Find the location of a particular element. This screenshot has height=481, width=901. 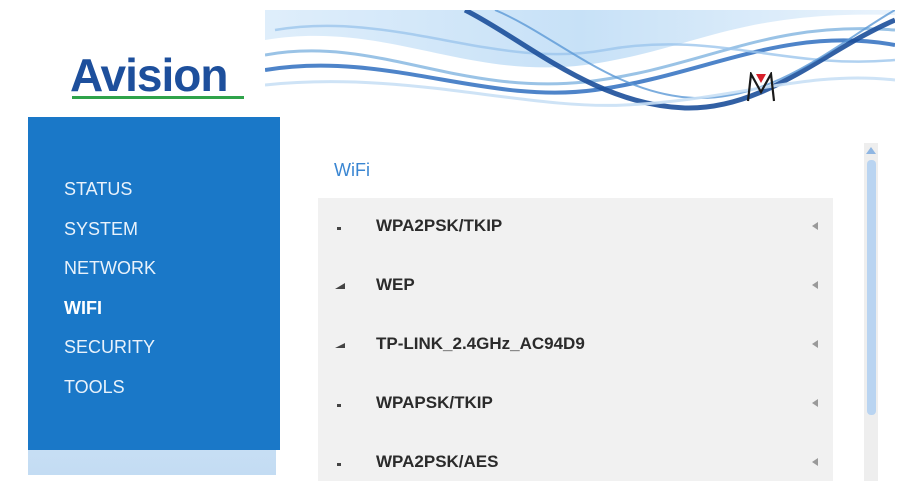

sidebar-item-system: SYSTEM is located at coordinates (110, 237).